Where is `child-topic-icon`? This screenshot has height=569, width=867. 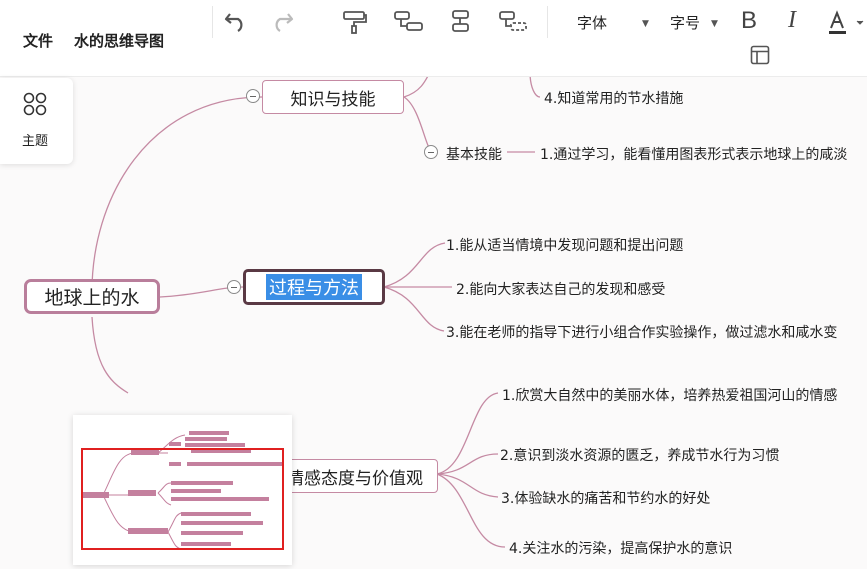 child-topic-icon is located at coordinates (409, 22).